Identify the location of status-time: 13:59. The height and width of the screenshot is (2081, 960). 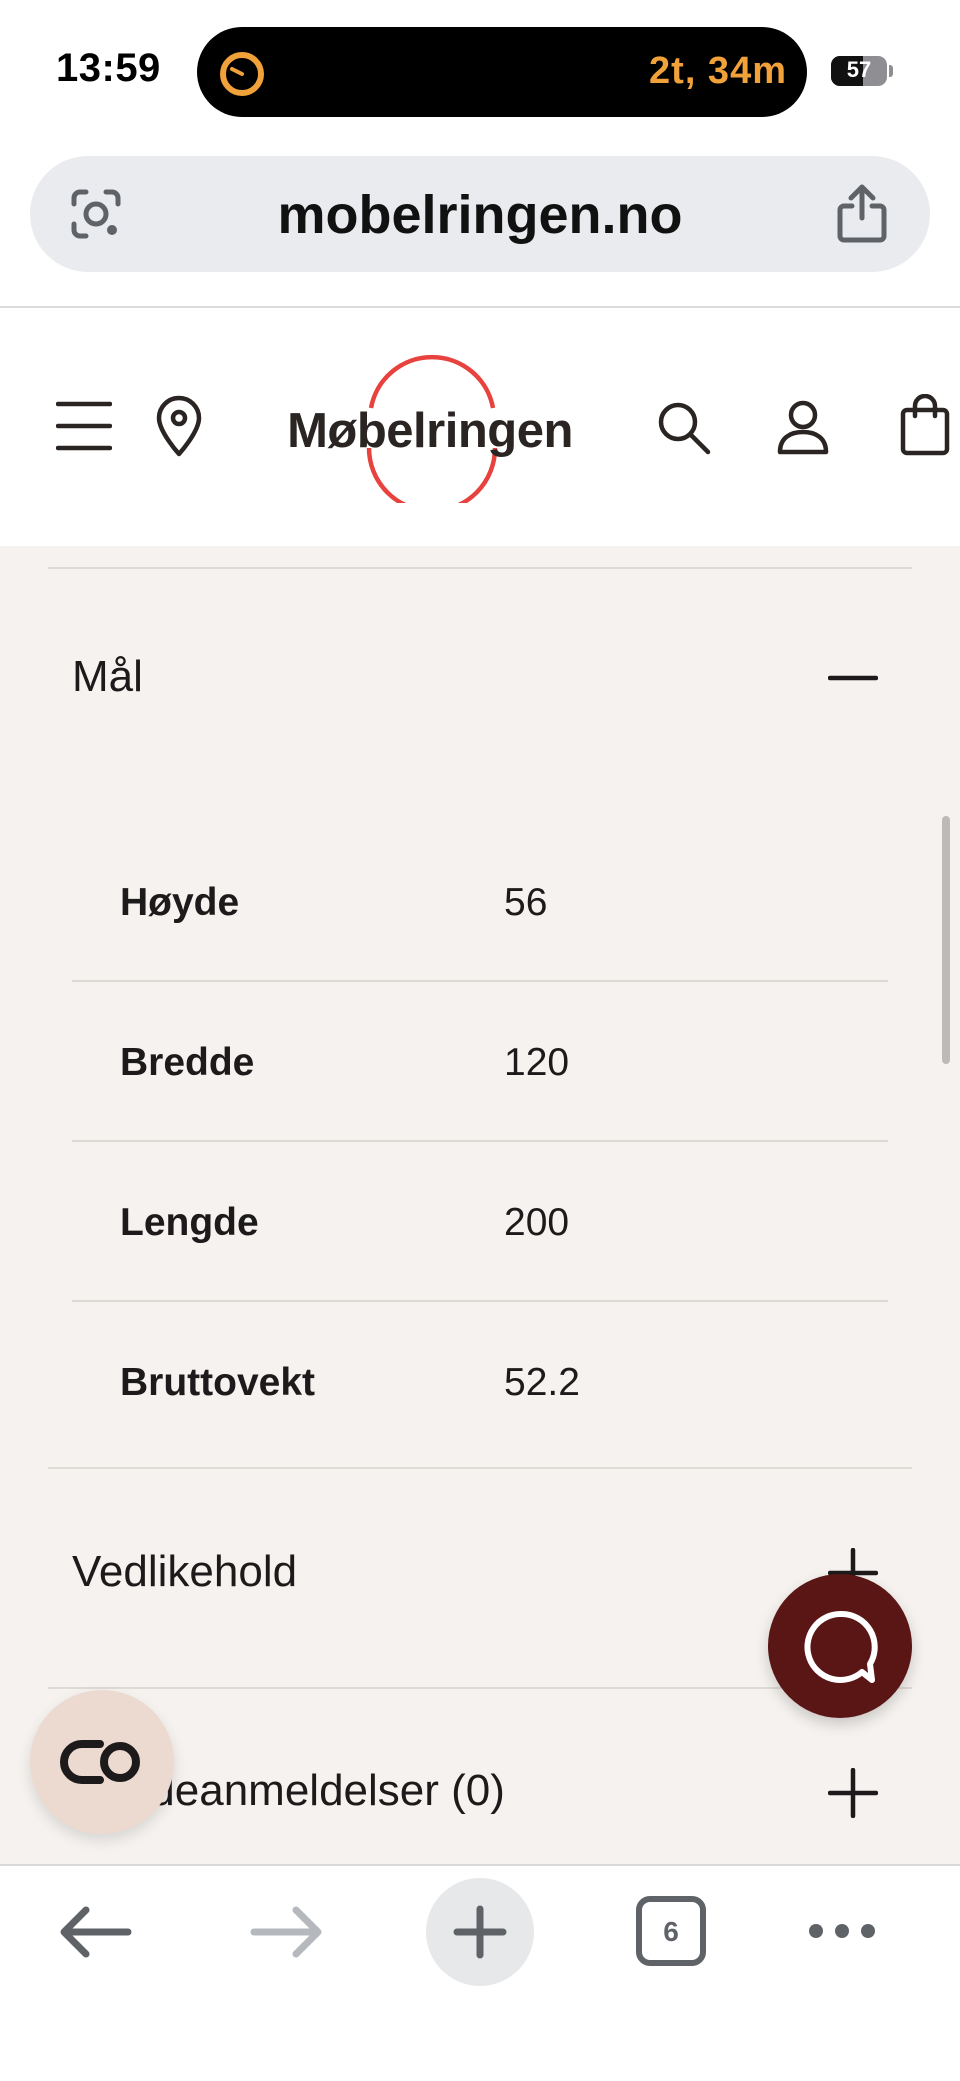
(108, 68).